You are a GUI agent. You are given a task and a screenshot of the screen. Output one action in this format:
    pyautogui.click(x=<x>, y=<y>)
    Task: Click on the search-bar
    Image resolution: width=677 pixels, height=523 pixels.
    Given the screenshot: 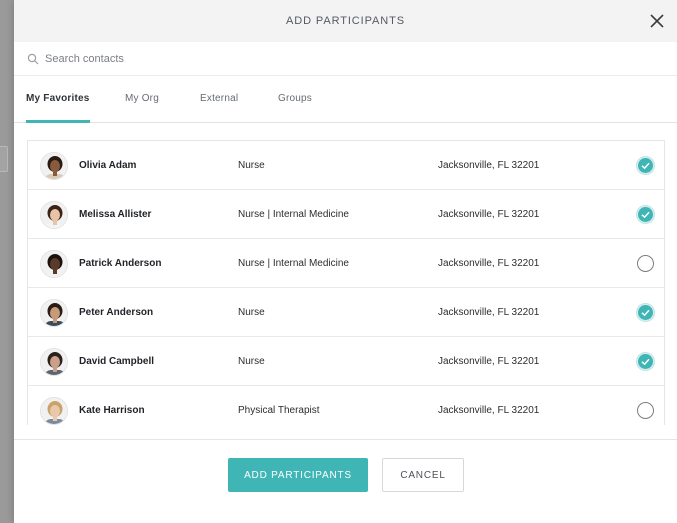 What is the action you would take?
    pyautogui.click(x=345, y=59)
    